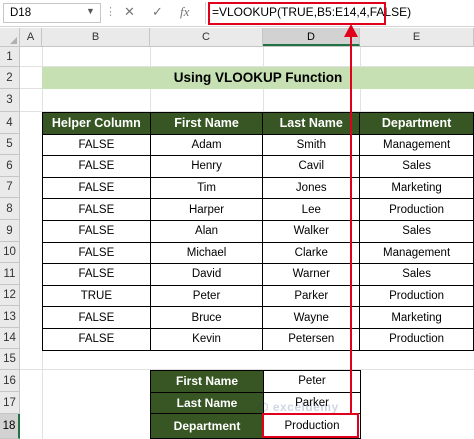 This screenshot has width=474, height=439. Describe the element at coordinates (351, 219) in the screenshot. I see `annotation-arrow-icon` at that location.